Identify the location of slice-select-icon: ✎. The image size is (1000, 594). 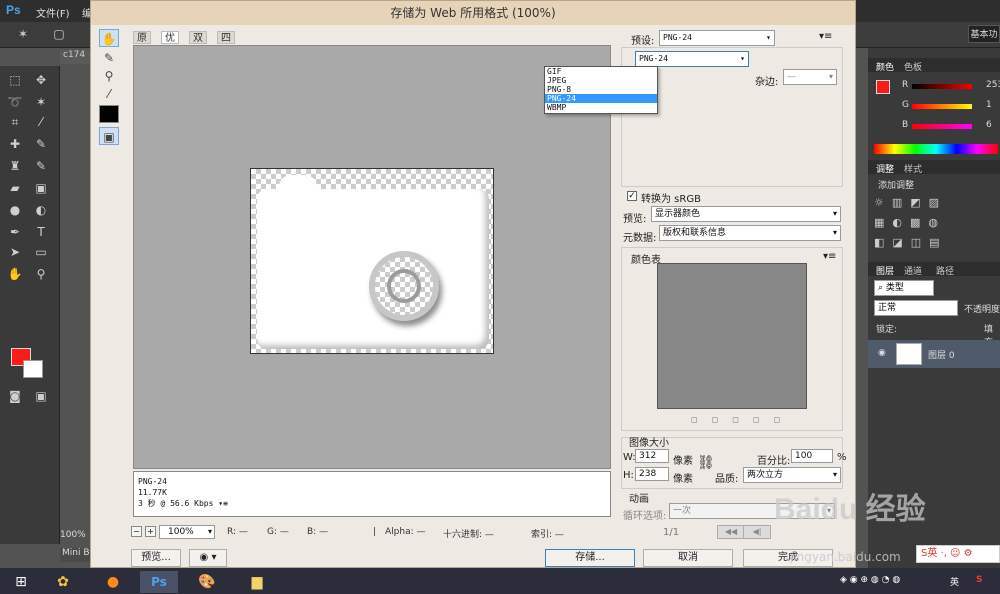
(109, 58).